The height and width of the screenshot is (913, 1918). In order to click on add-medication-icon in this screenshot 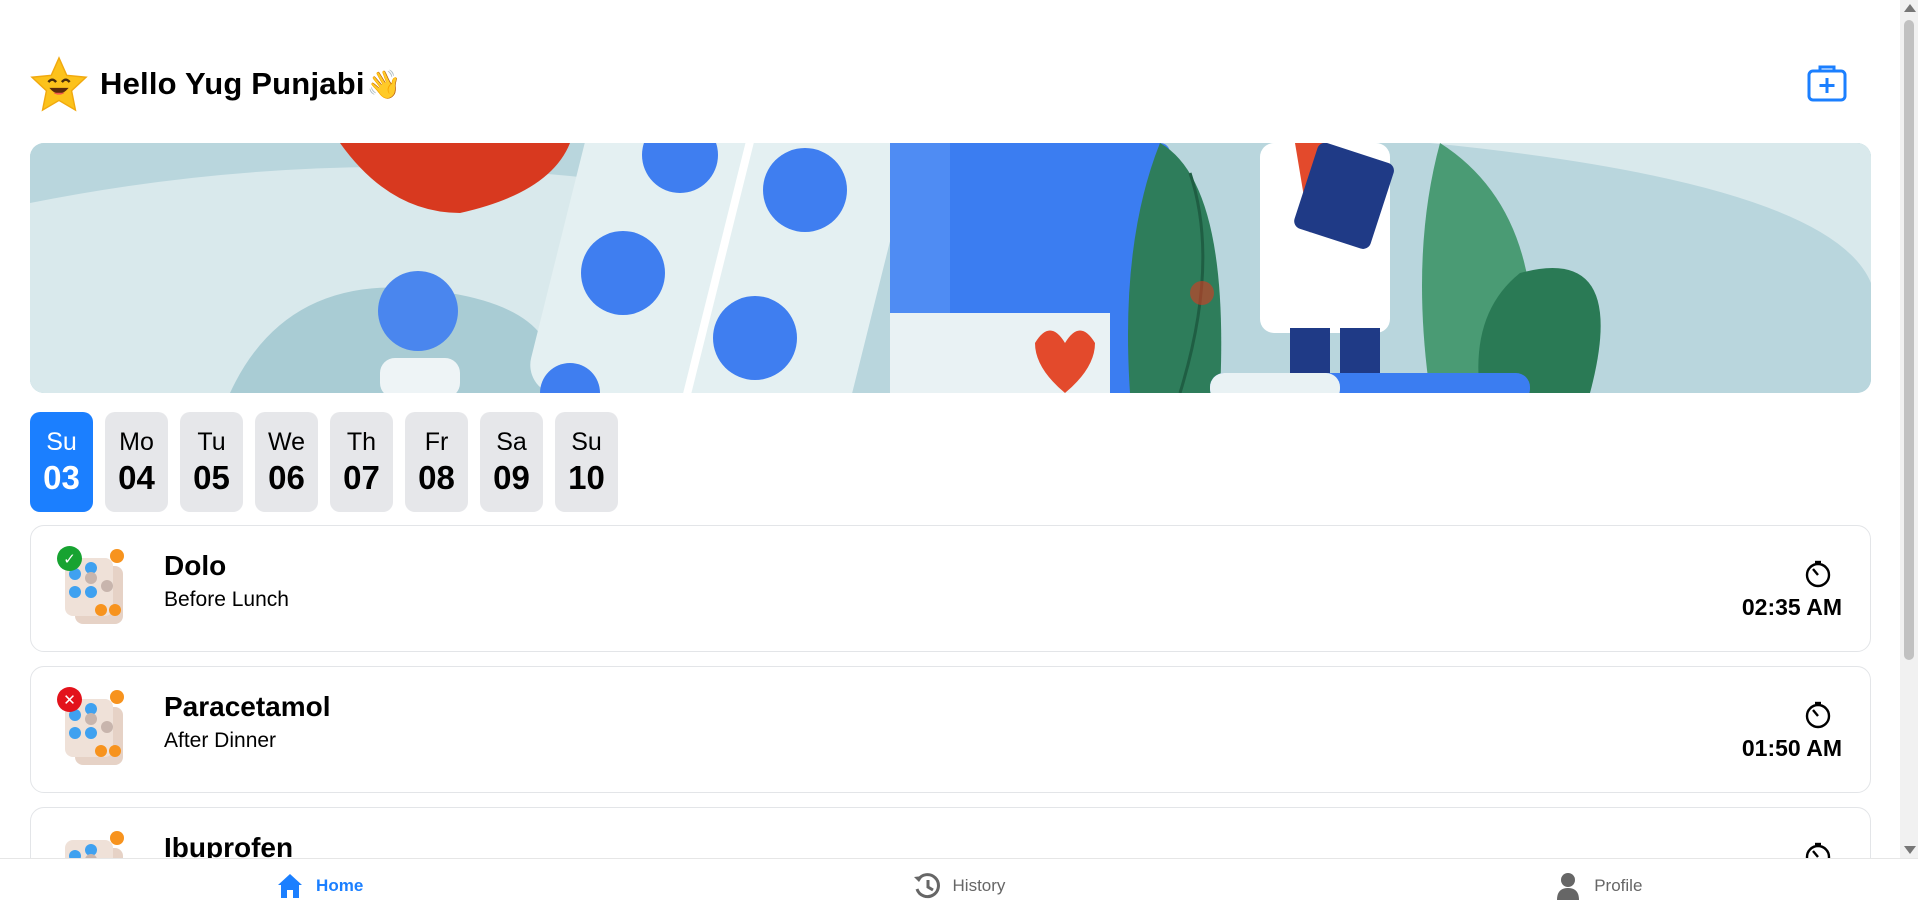, I will do `click(1827, 83)`.